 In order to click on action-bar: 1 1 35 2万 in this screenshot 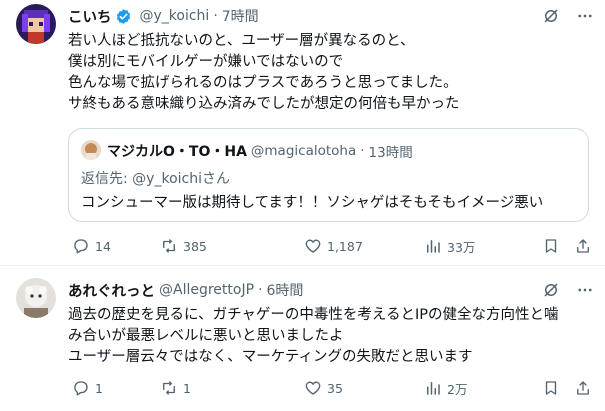, I will do `click(328, 388)`.